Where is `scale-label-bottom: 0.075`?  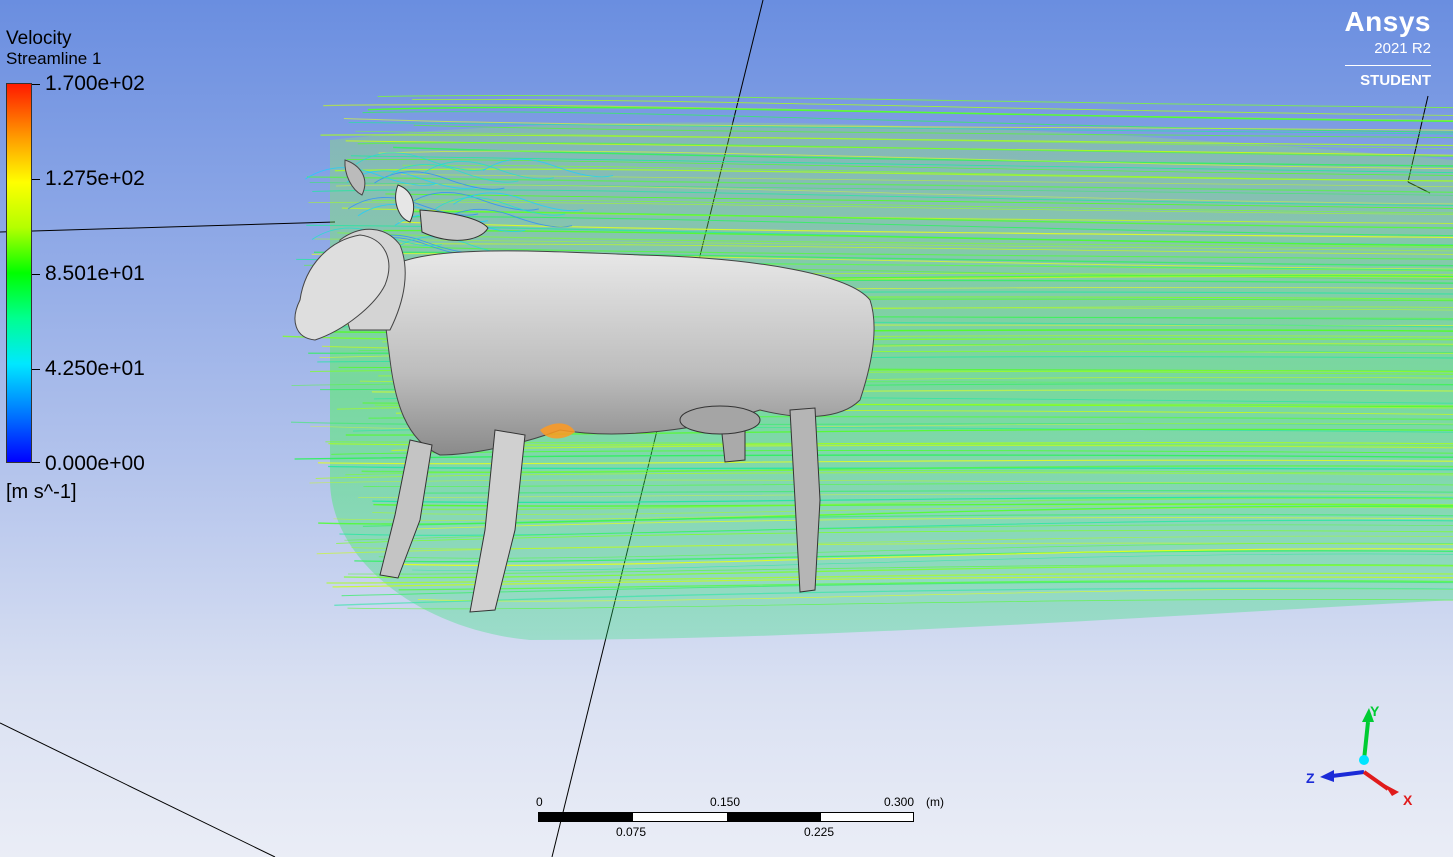
scale-label-bottom: 0.075 is located at coordinates (631, 832).